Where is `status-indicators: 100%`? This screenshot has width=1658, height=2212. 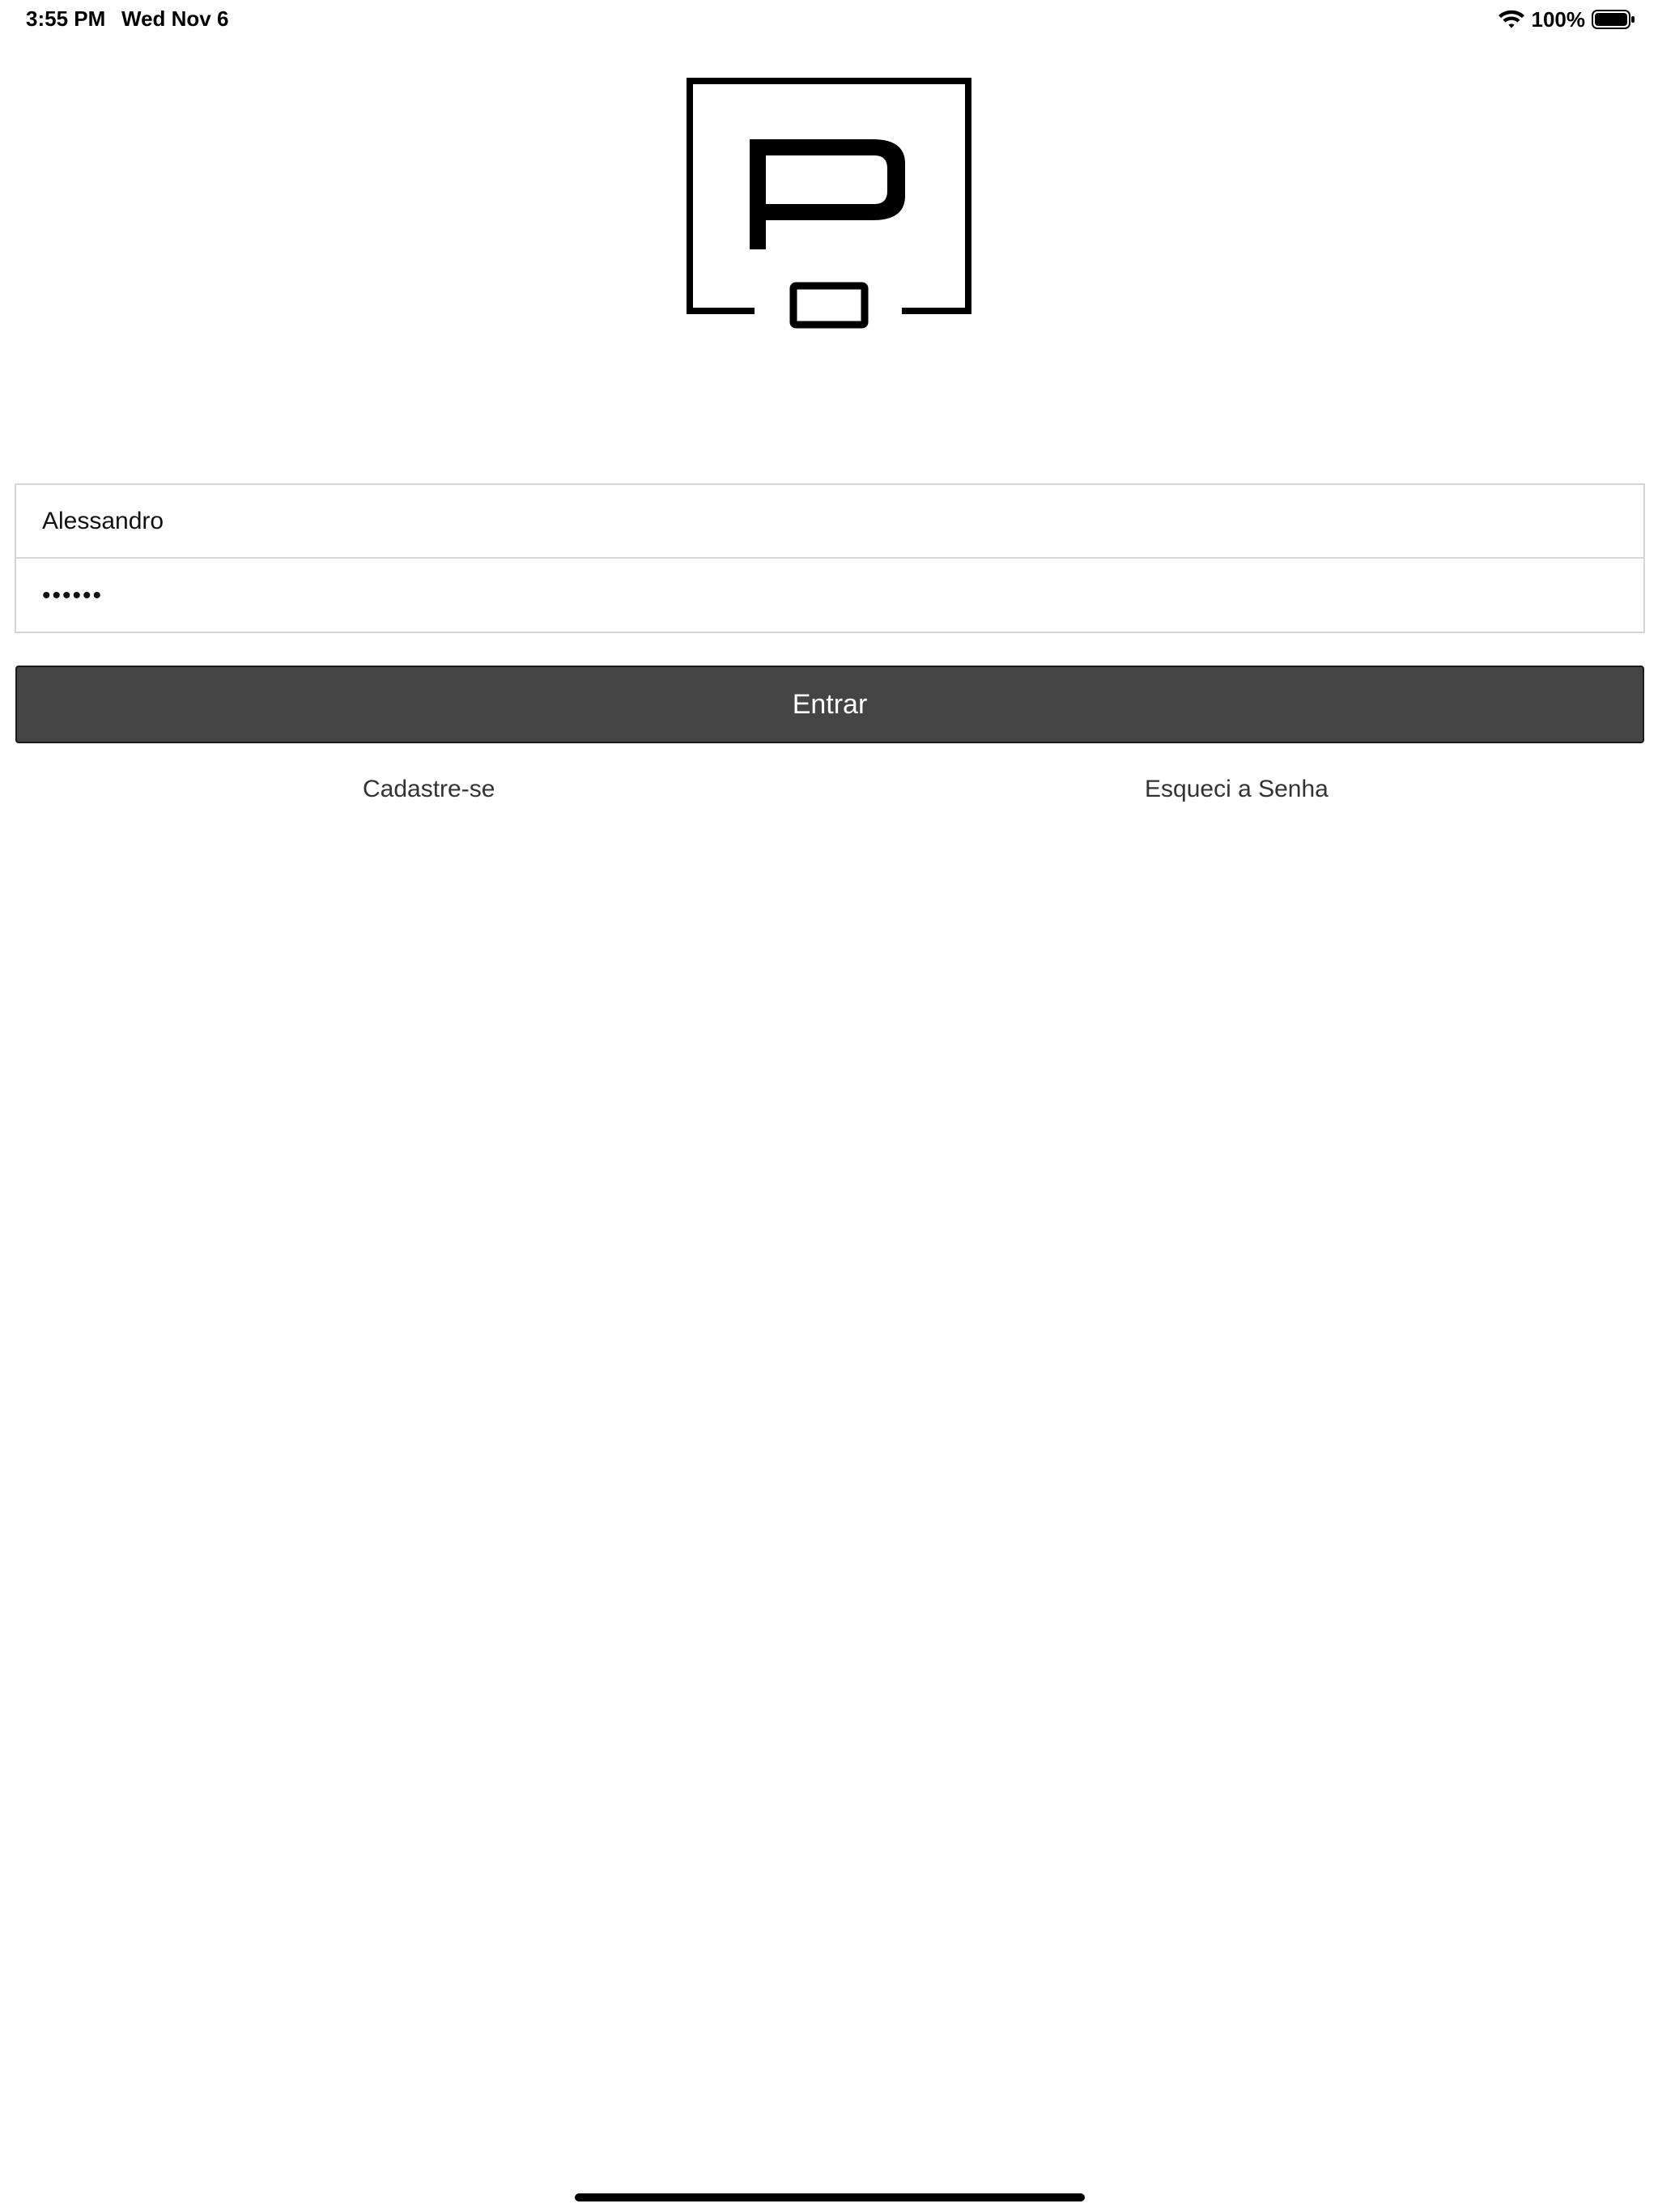
status-indicators: 100% is located at coordinates (1567, 19).